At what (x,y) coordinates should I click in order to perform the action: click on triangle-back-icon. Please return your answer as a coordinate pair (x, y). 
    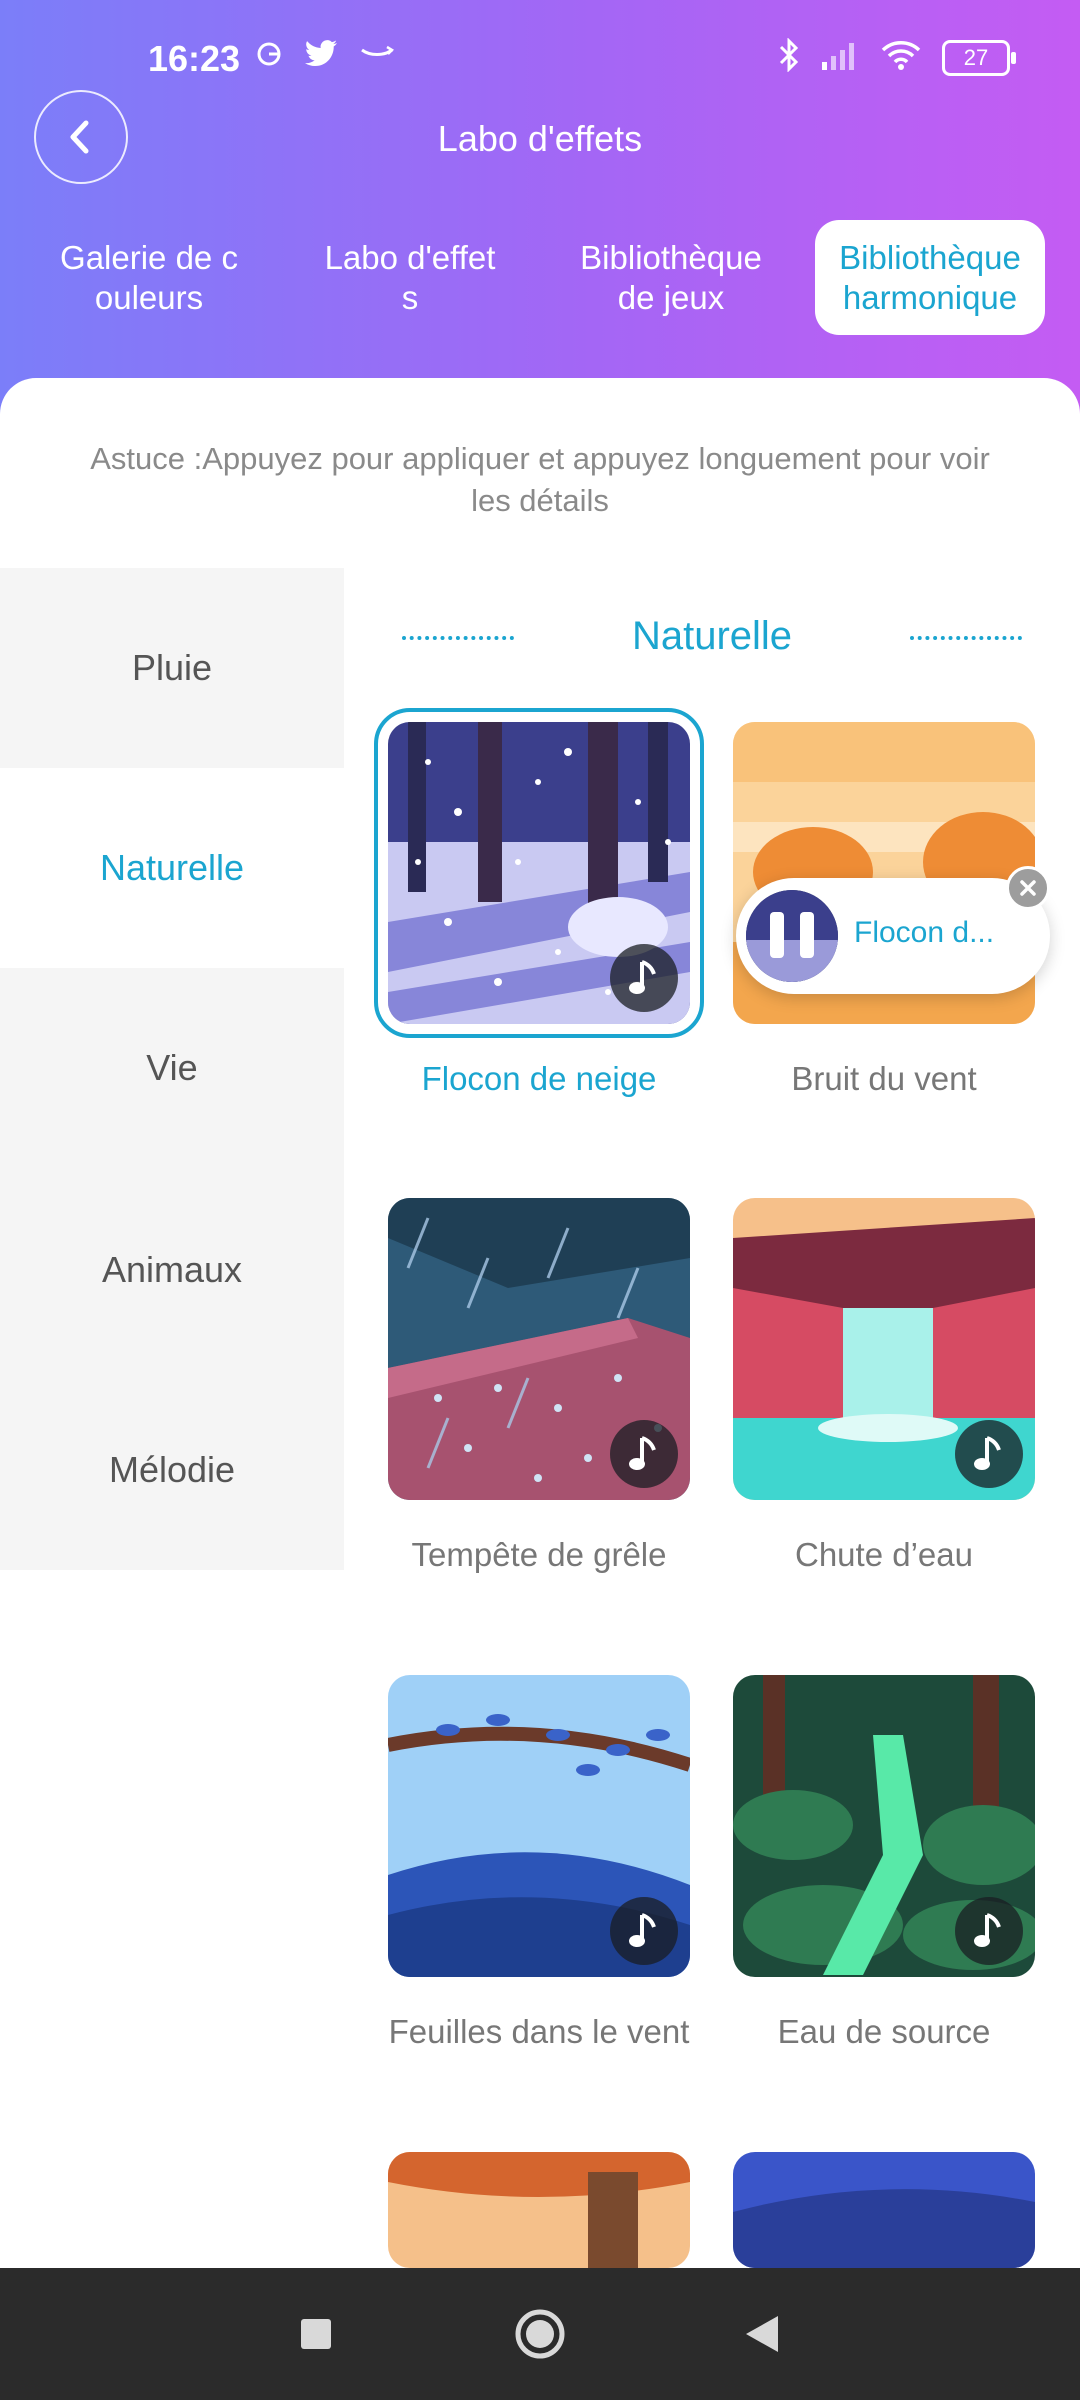
    Looking at the image, I should click on (762, 2334).